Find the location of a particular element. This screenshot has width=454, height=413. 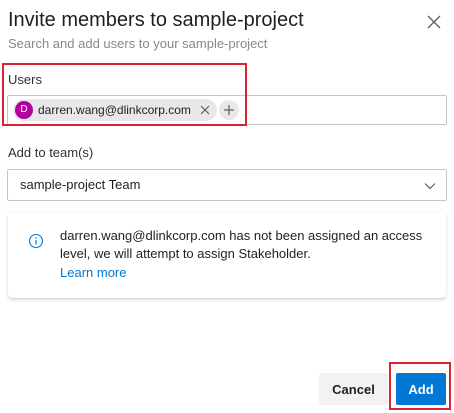

info-icon is located at coordinates (36, 241).